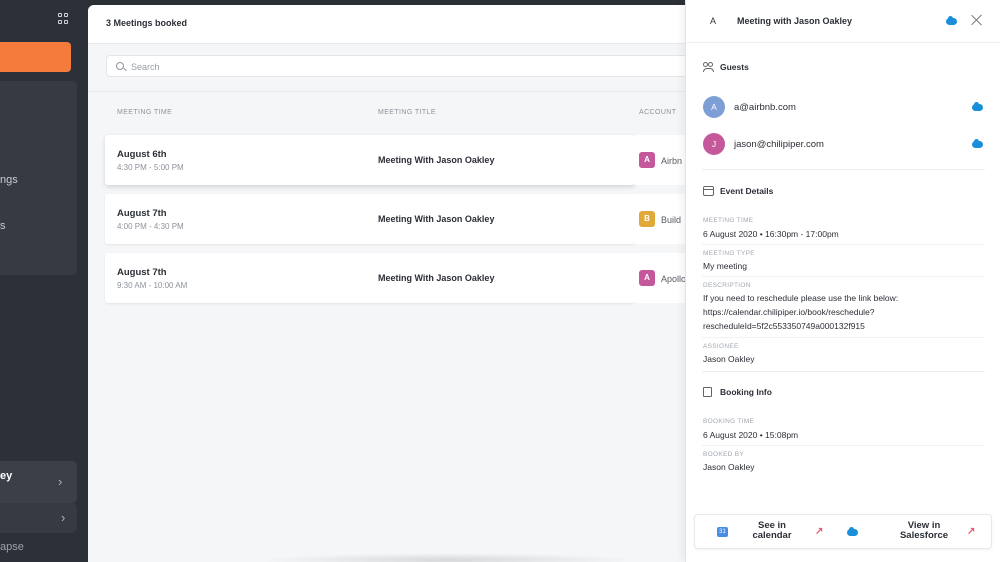 Image resolution: width=1000 pixels, height=562 pixels. Describe the element at coordinates (746, 392) in the screenshot. I see `booking-info-heading: Booking Info` at that location.